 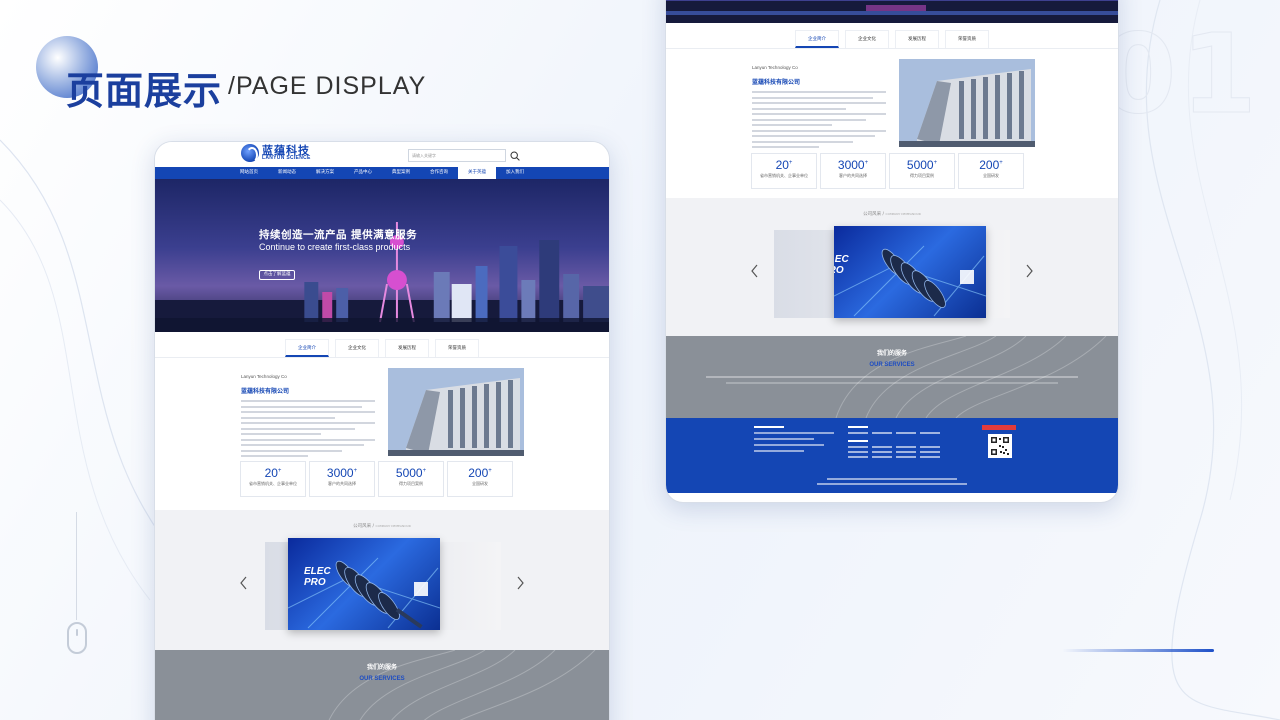 I want to click on nav-item-products: 产品中心, so click(x=363, y=173).